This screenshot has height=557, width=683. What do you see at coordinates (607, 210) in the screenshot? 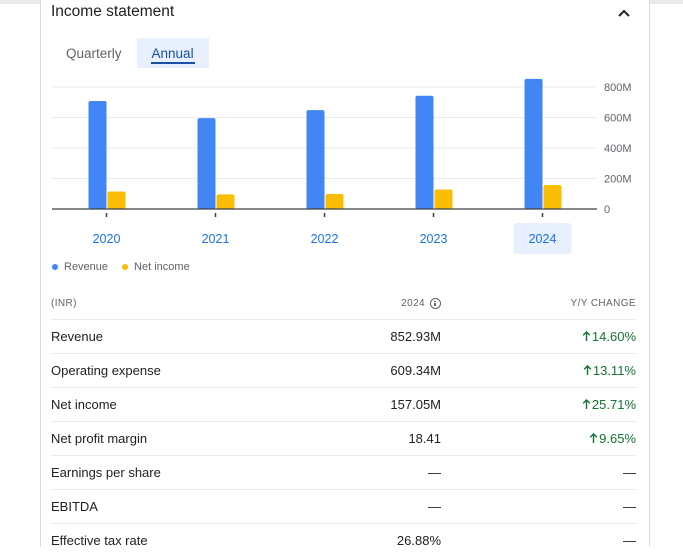
I see `y-tick-label: 0` at bounding box center [607, 210].